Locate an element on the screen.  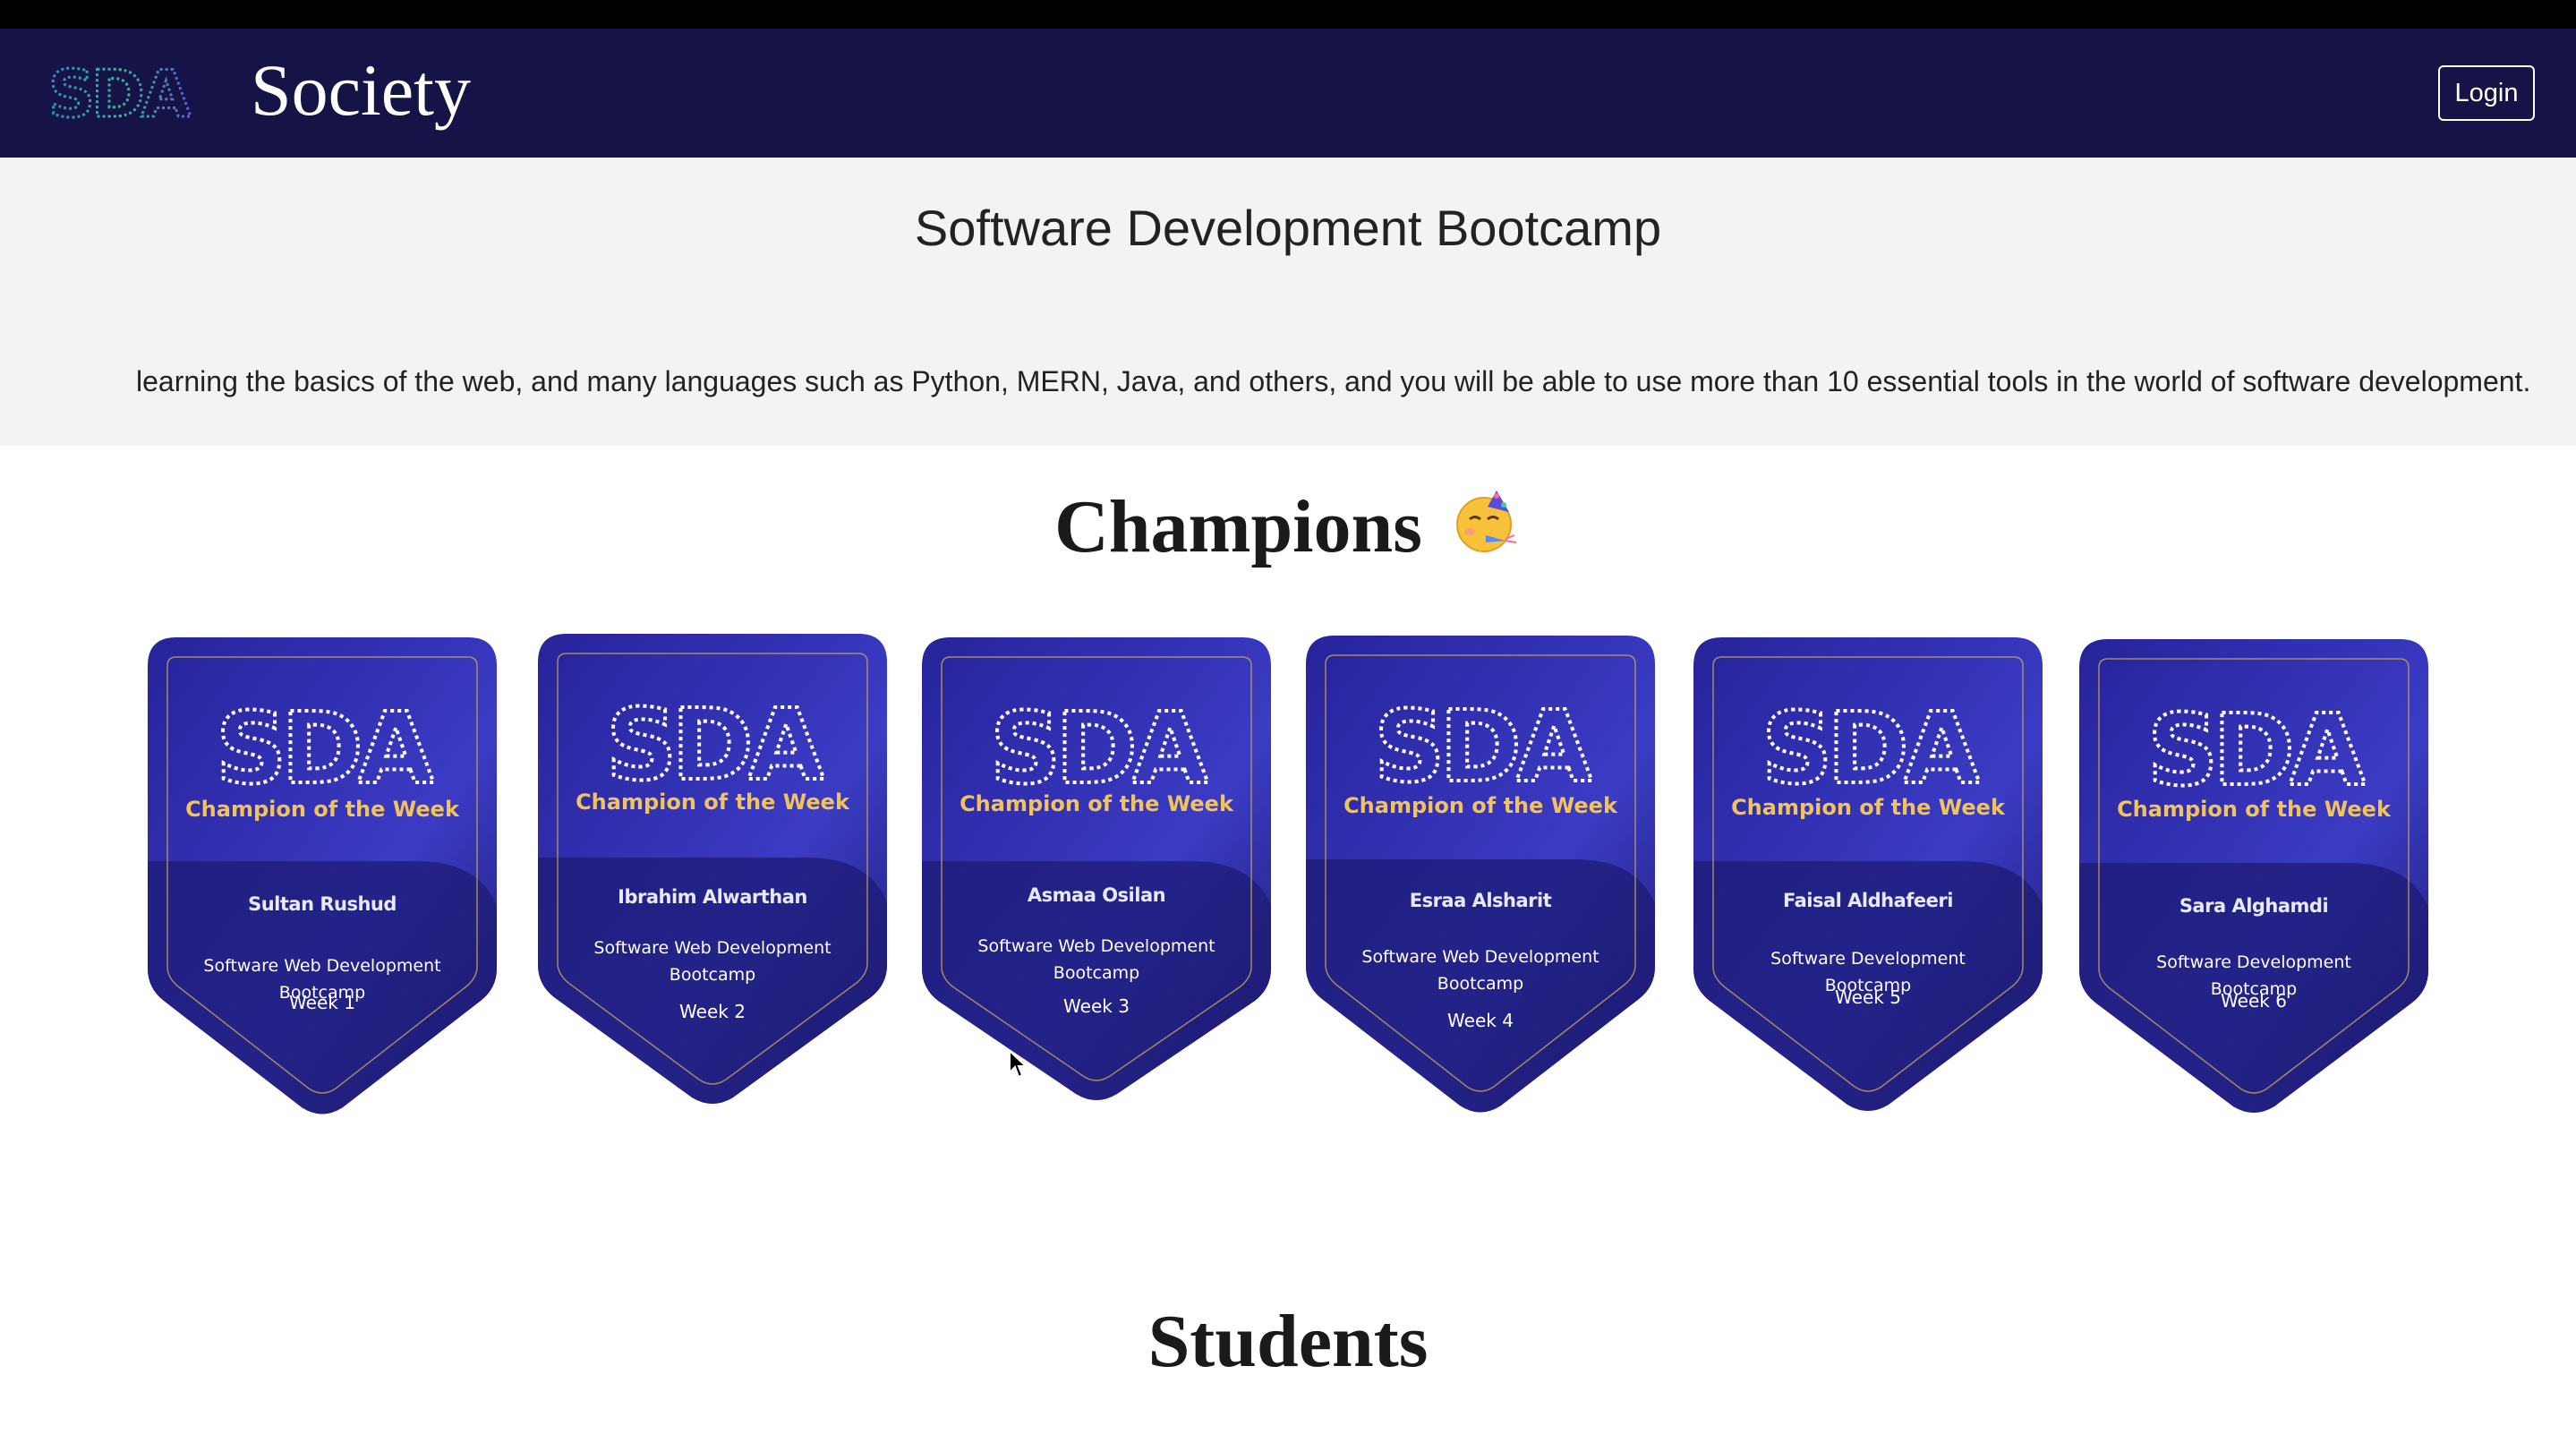
navbar: SDA Society Login is located at coordinates (1288, 93).